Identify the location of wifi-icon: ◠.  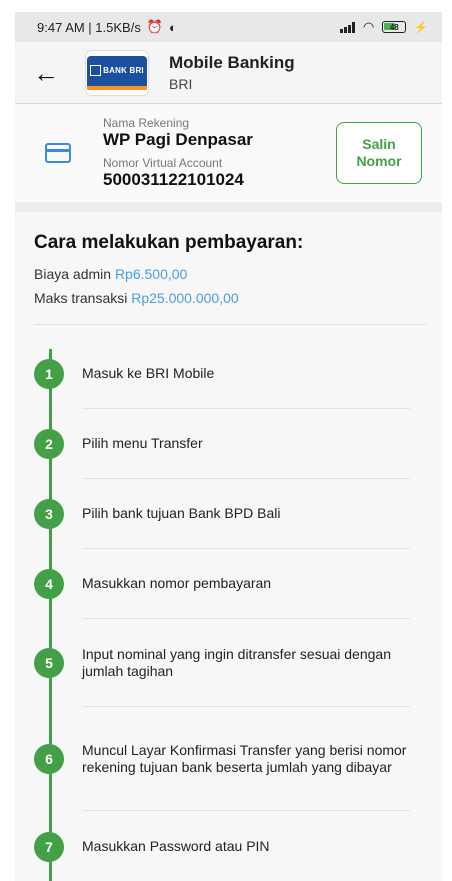
(368, 26).